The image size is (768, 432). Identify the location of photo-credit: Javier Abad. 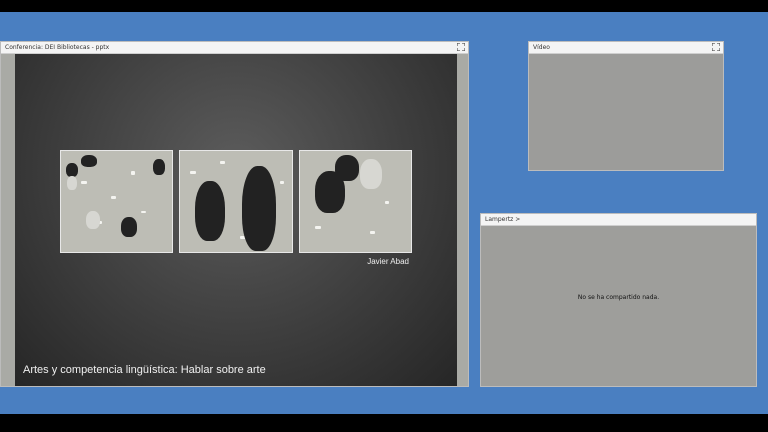
(388, 261).